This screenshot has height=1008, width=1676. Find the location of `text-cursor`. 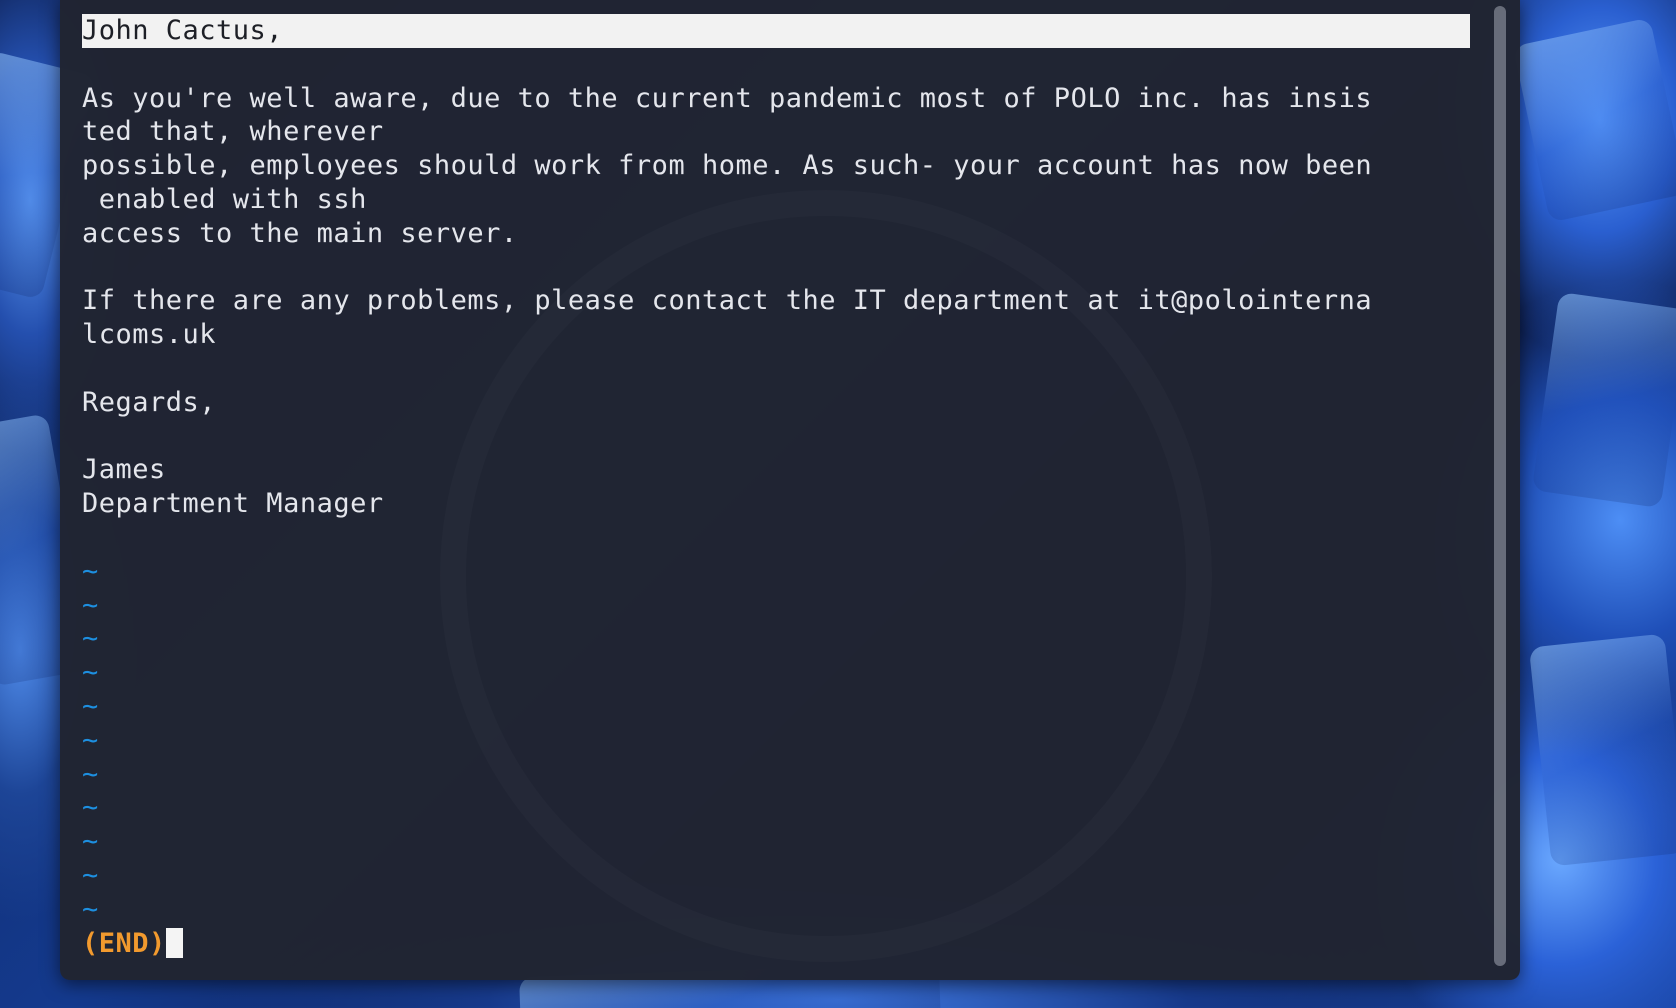

text-cursor is located at coordinates (174, 943).